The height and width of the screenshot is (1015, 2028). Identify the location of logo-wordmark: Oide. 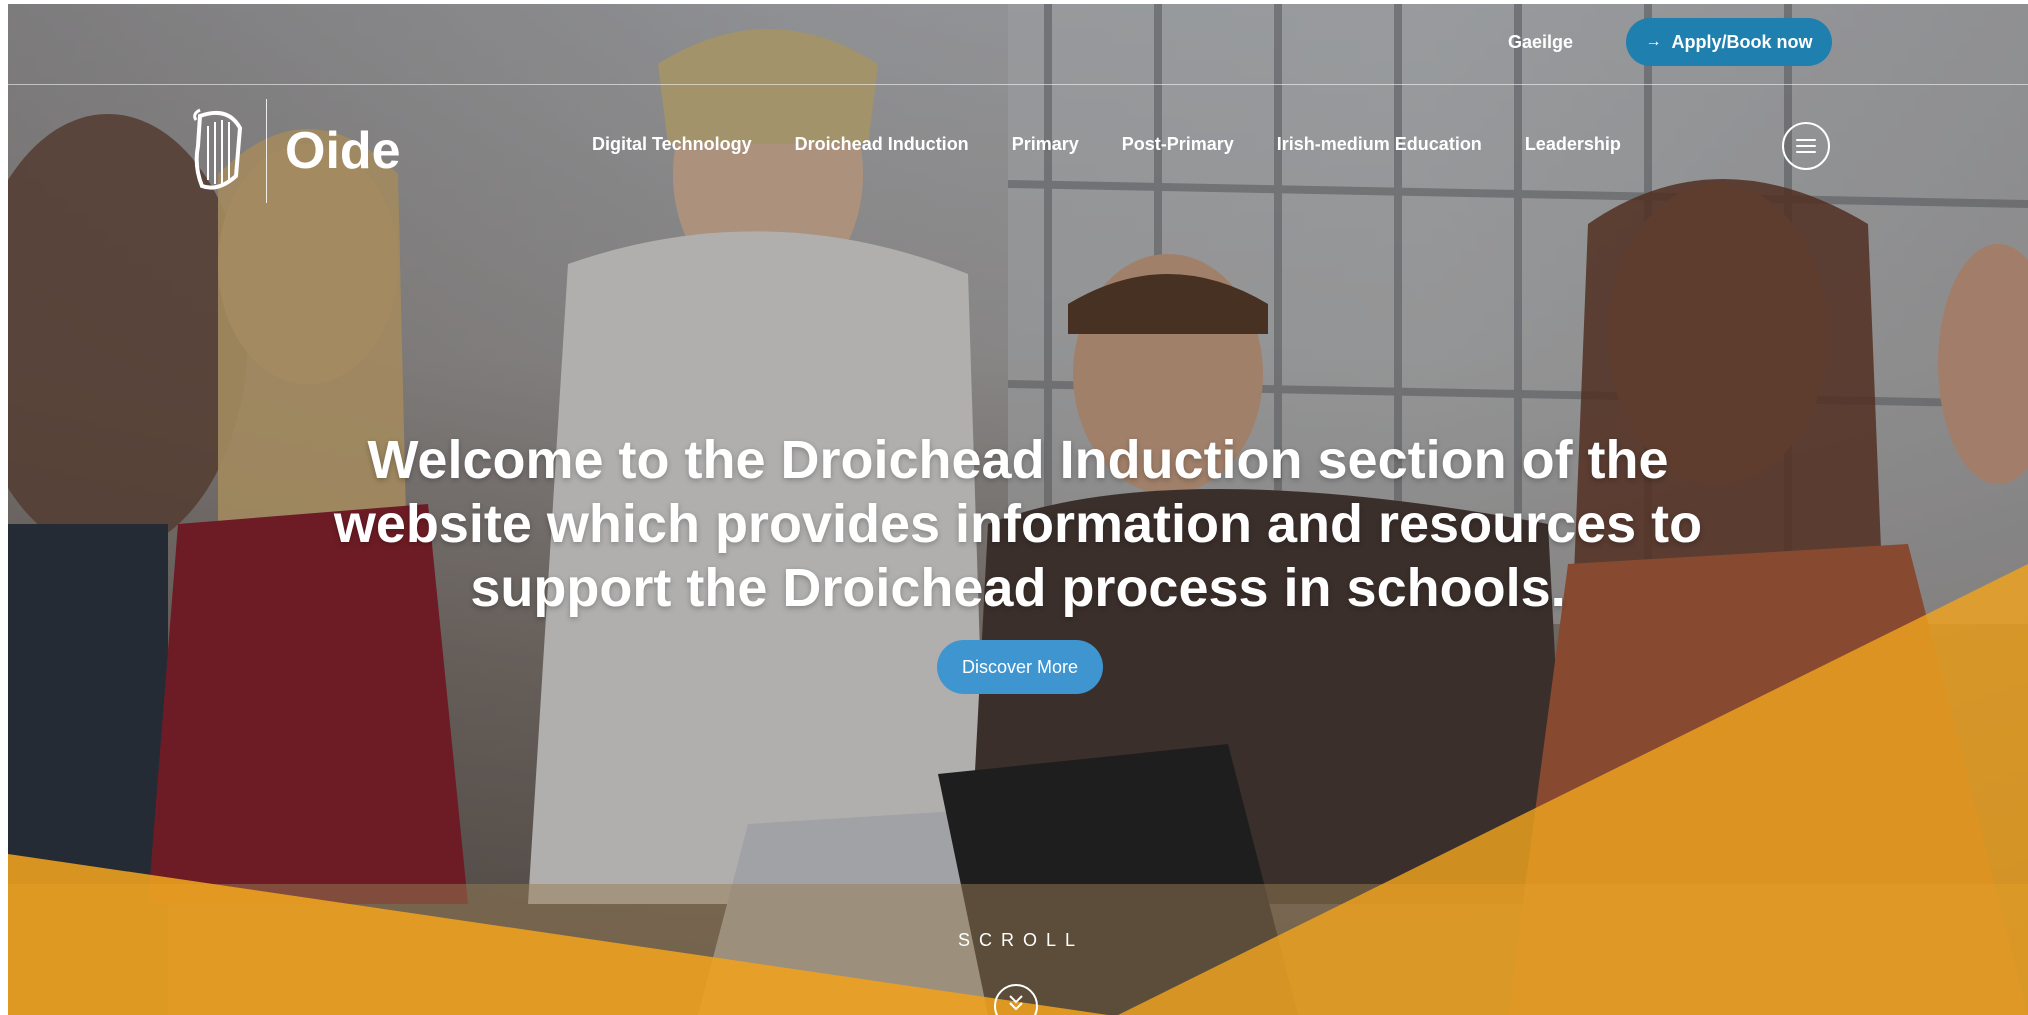
(343, 151).